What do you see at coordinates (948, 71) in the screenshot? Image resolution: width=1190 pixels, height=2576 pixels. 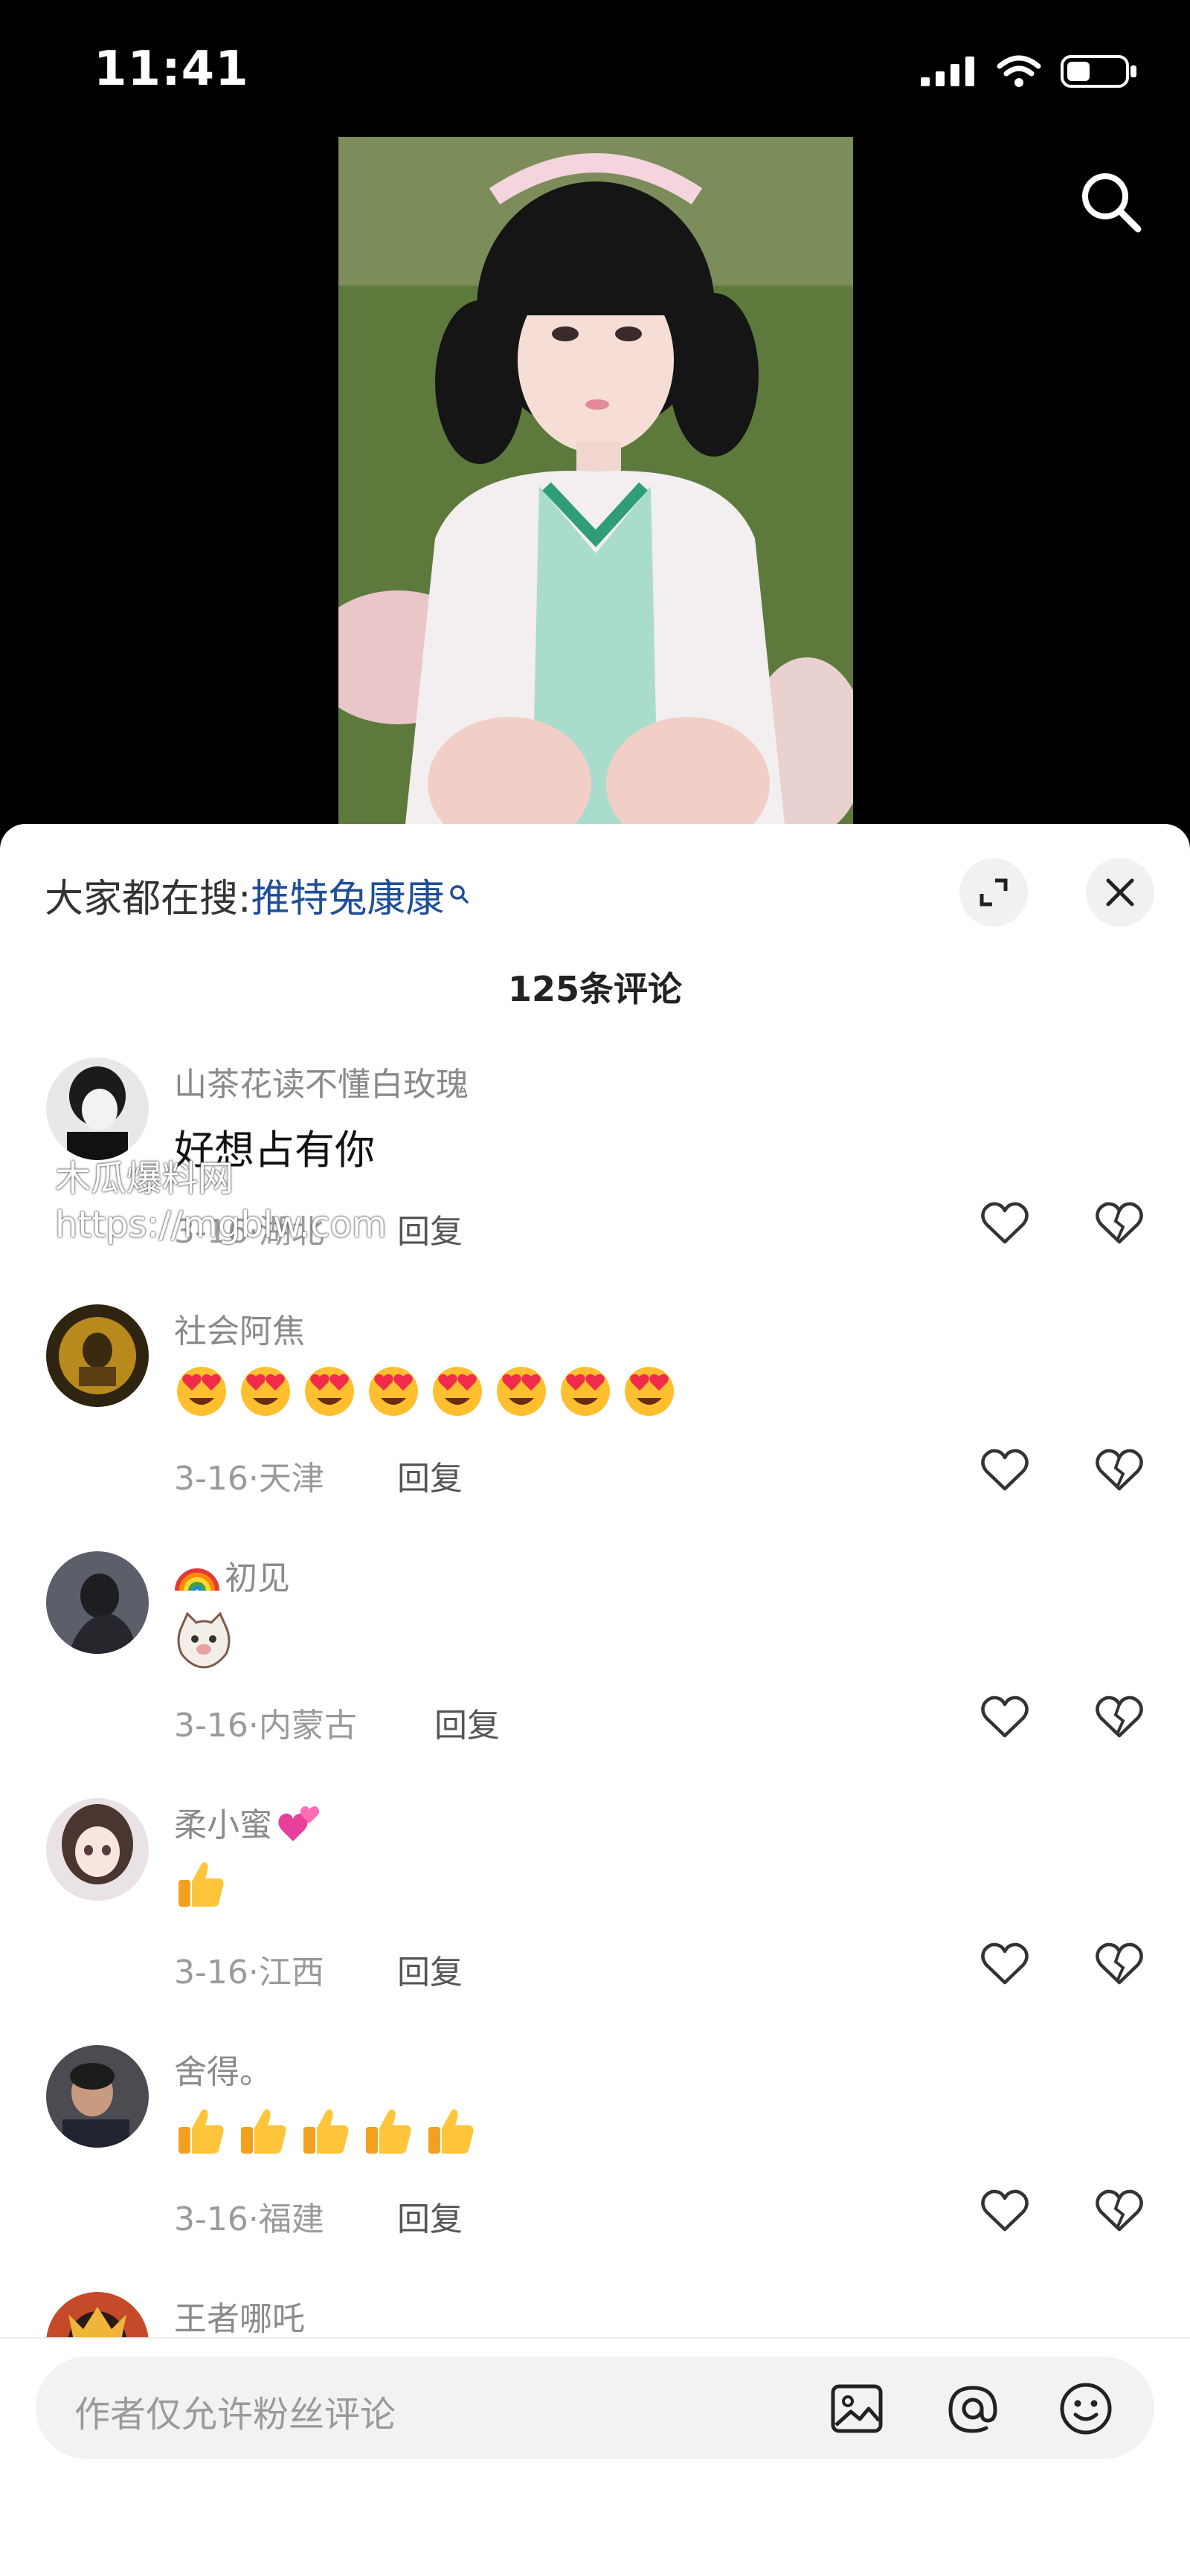 I see `signal-icon` at bounding box center [948, 71].